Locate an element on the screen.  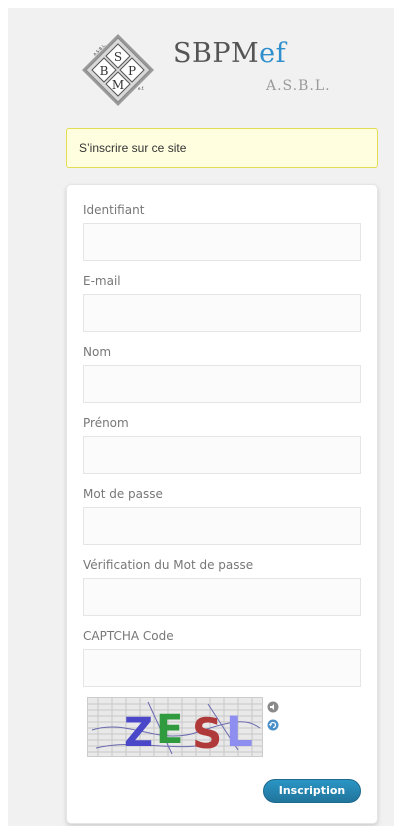
logo-title-accent: ef is located at coordinates (273, 53).